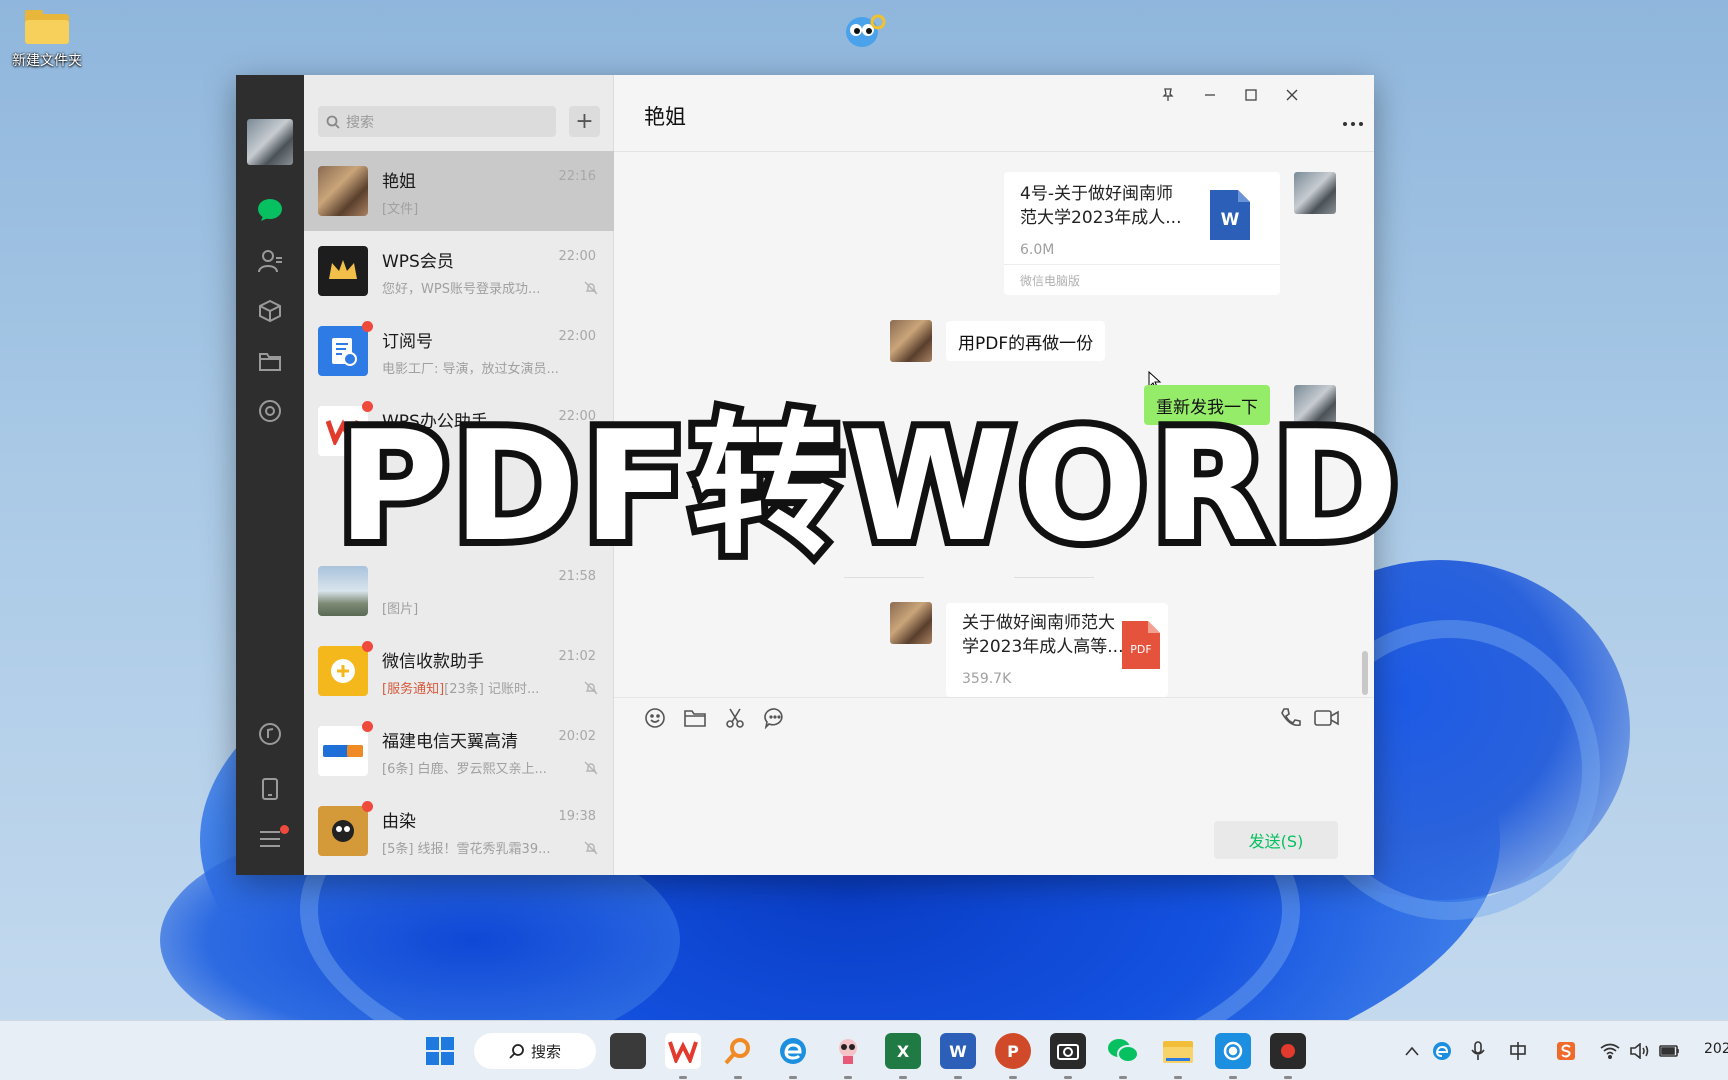 Image resolution: width=1728 pixels, height=1080 pixels. Describe the element at coordinates (848, 1051) in the screenshot. I see `mascot-app-icon` at that location.